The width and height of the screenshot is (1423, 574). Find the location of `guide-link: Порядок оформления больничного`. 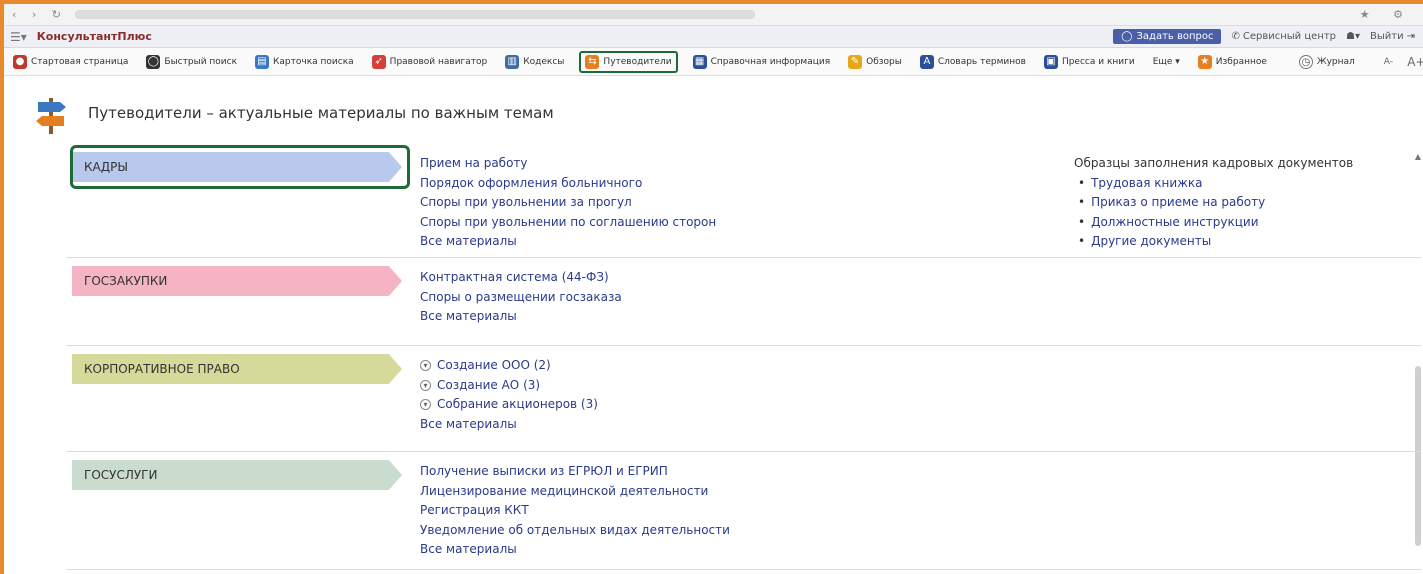

guide-link: Порядок оформления больничного is located at coordinates (568, 184).